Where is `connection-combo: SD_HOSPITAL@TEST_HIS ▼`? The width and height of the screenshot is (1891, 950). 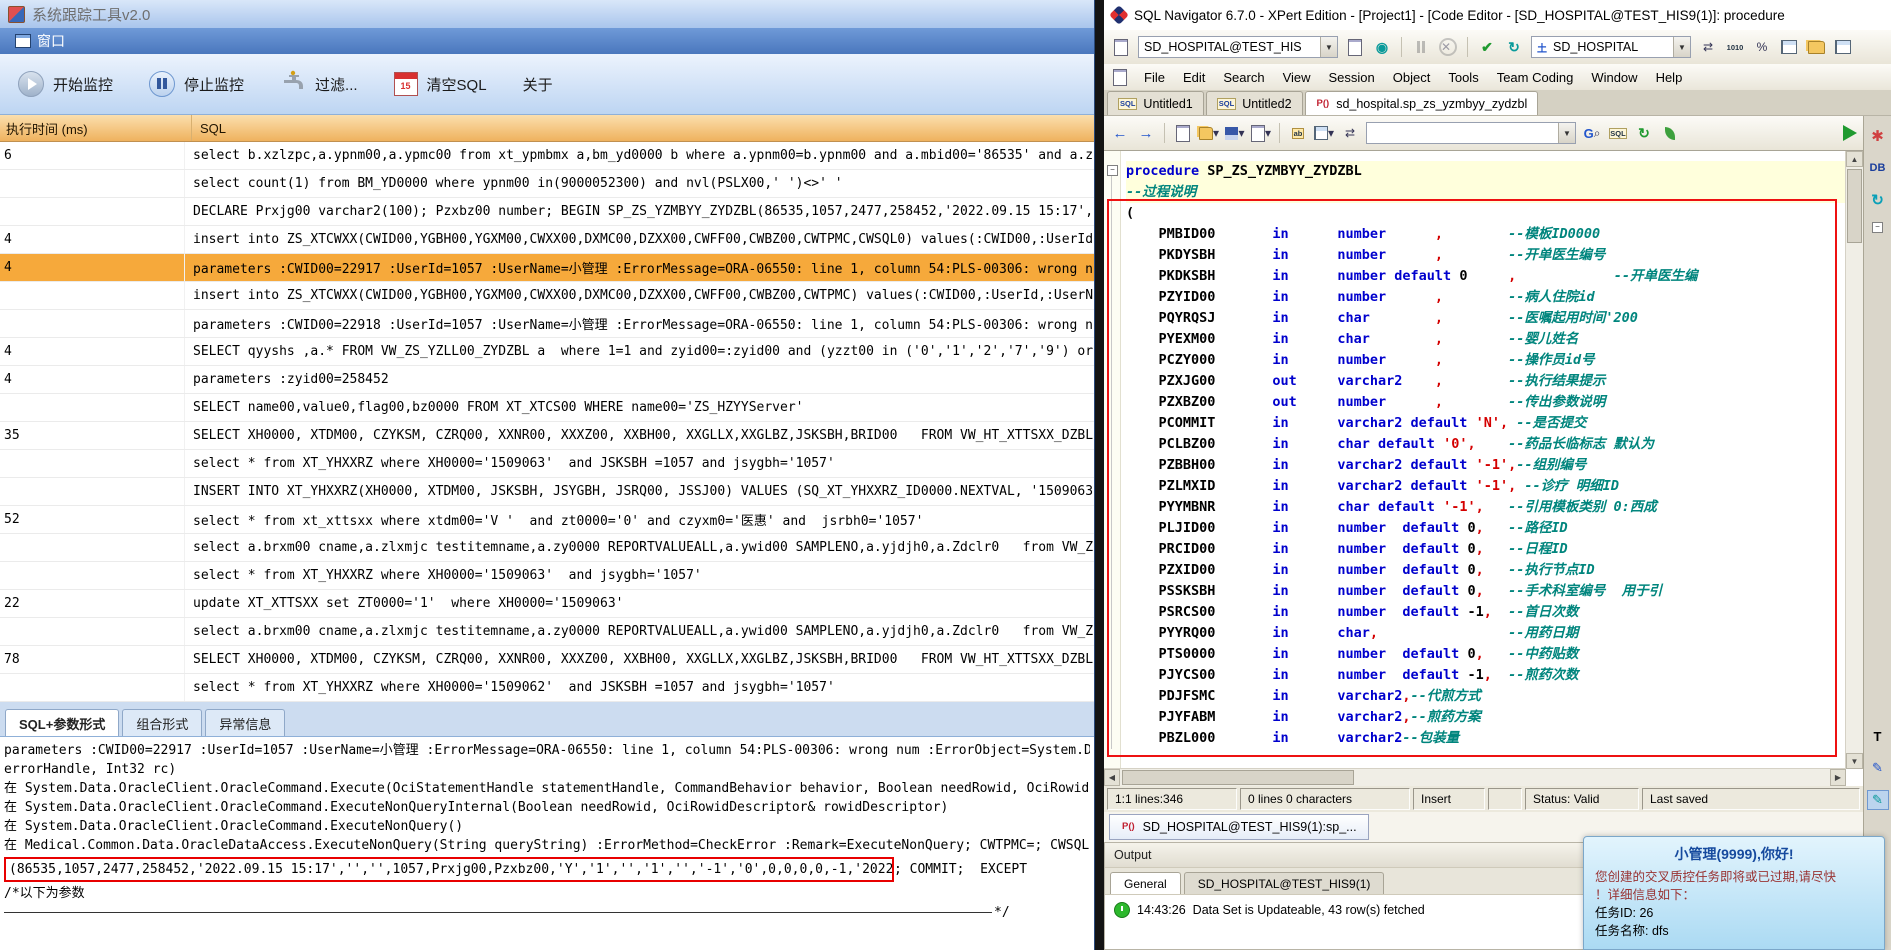 connection-combo: SD_HOSPITAL@TEST_HIS ▼ is located at coordinates (1238, 47).